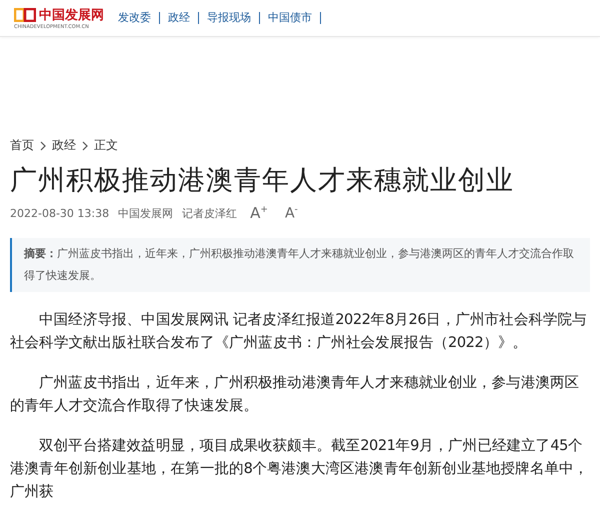  I want to click on author-text: 记者皮泽红, so click(210, 213).